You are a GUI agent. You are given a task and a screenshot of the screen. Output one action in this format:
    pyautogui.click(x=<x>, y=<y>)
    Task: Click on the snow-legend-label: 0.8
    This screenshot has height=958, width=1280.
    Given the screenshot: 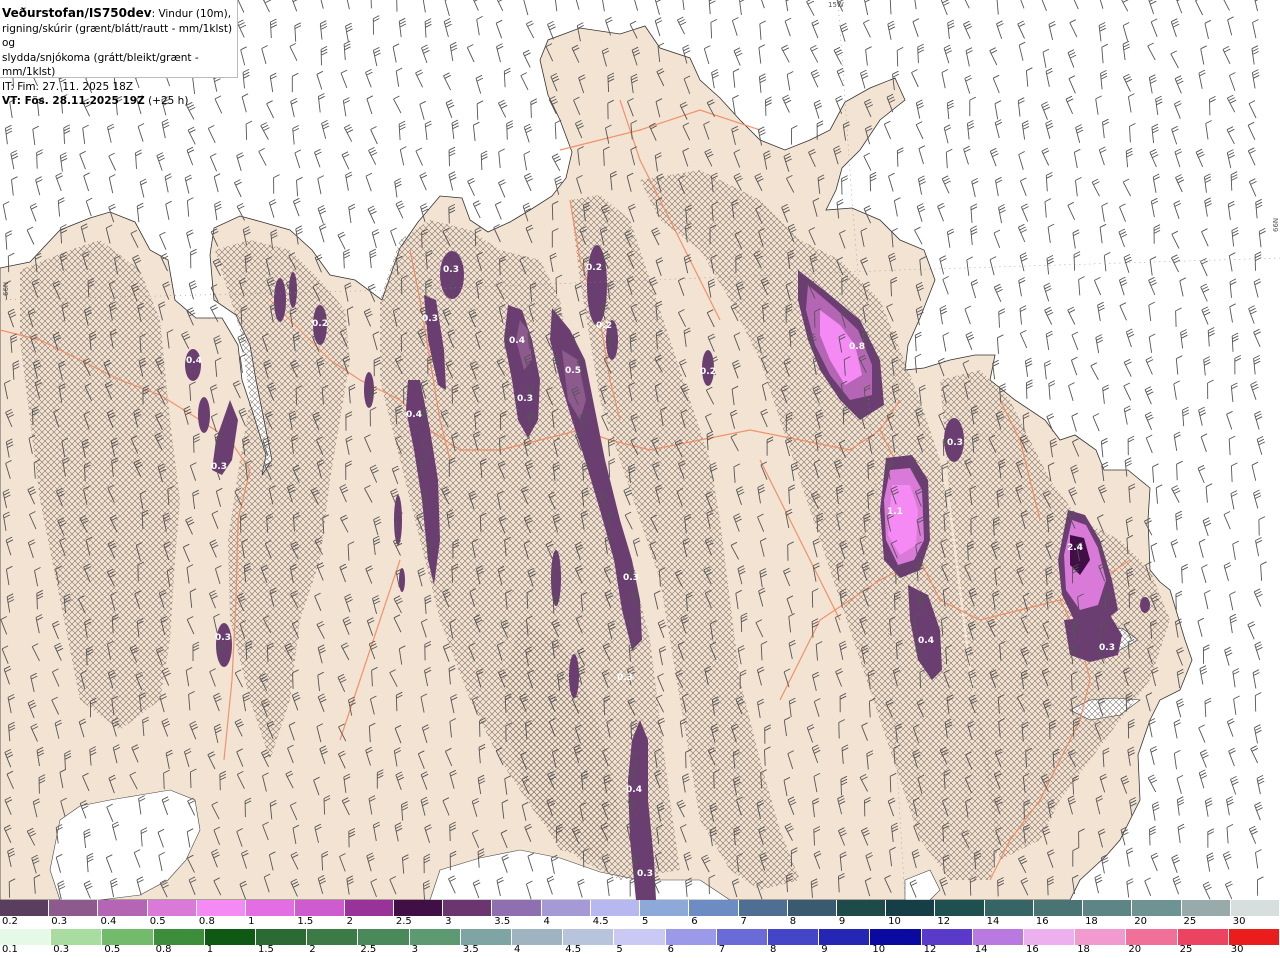 What is the action you would take?
    pyautogui.click(x=206, y=921)
    